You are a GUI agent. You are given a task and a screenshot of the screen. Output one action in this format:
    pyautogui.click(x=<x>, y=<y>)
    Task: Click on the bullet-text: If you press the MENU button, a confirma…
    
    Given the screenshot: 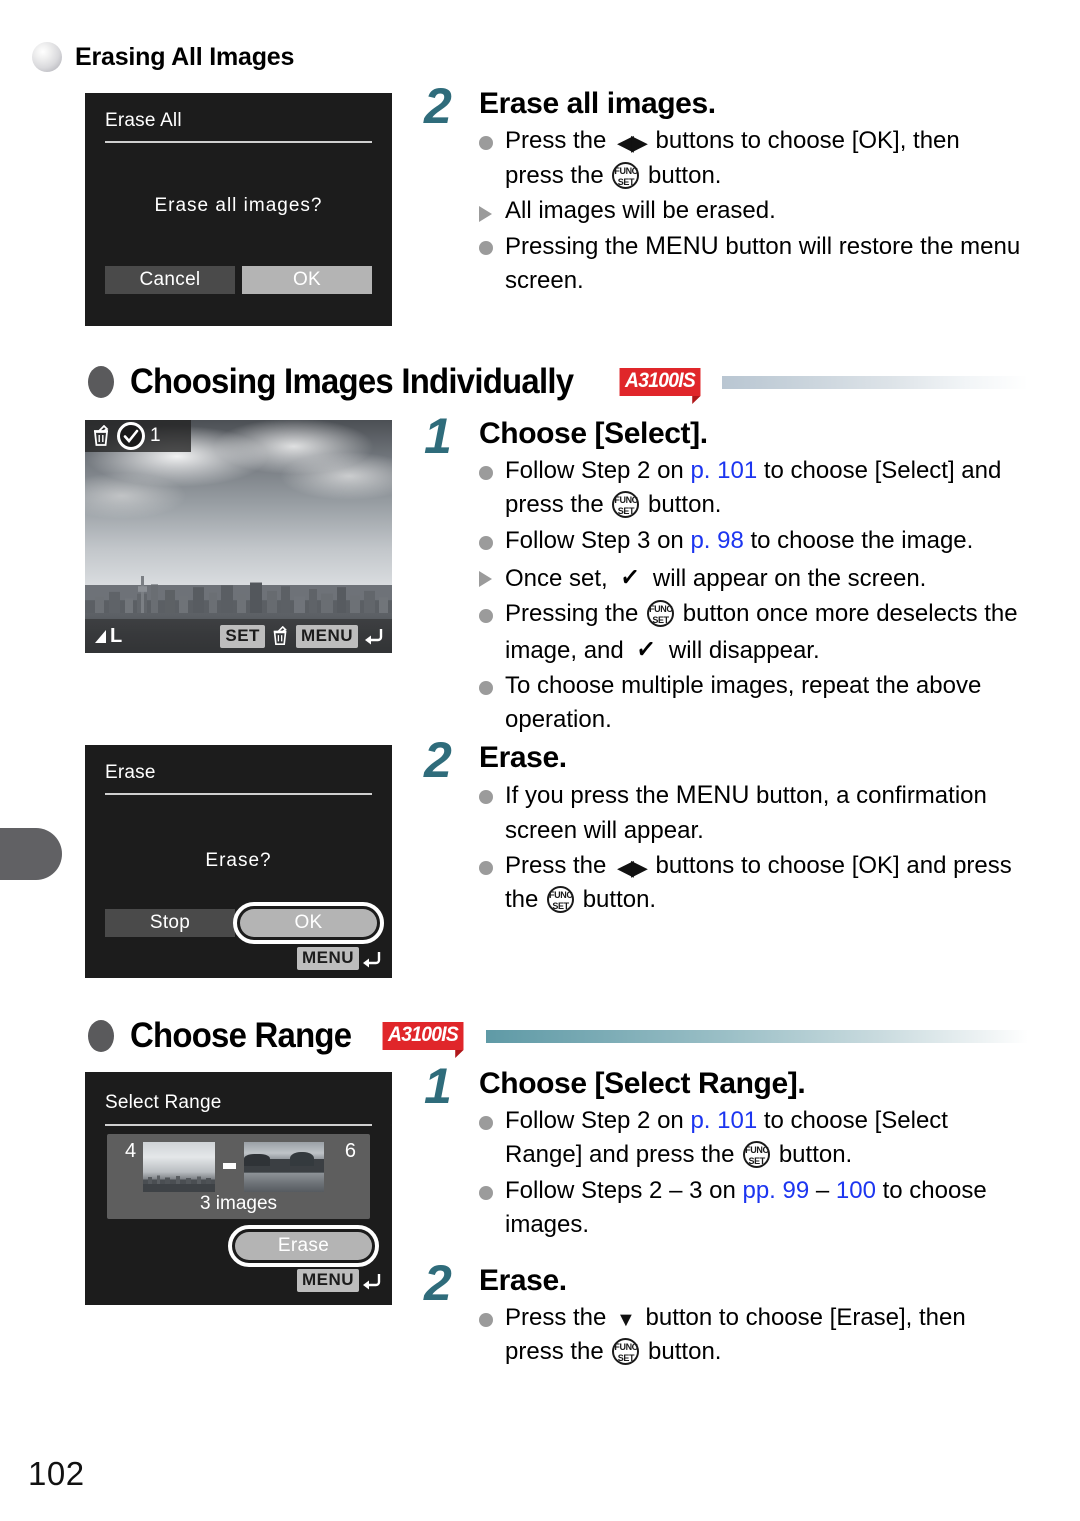 What is the action you would take?
    pyautogui.click(x=746, y=812)
    